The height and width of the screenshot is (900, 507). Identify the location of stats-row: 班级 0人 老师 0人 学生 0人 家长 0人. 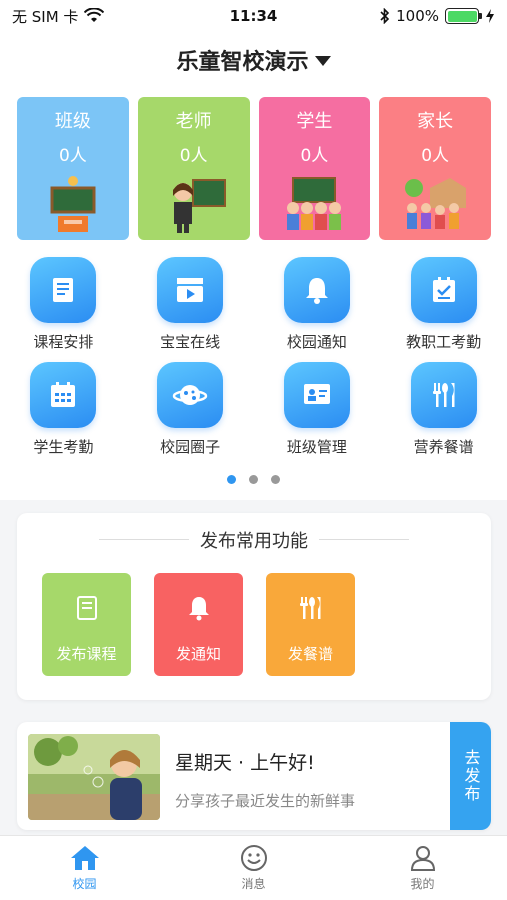
(254, 168).